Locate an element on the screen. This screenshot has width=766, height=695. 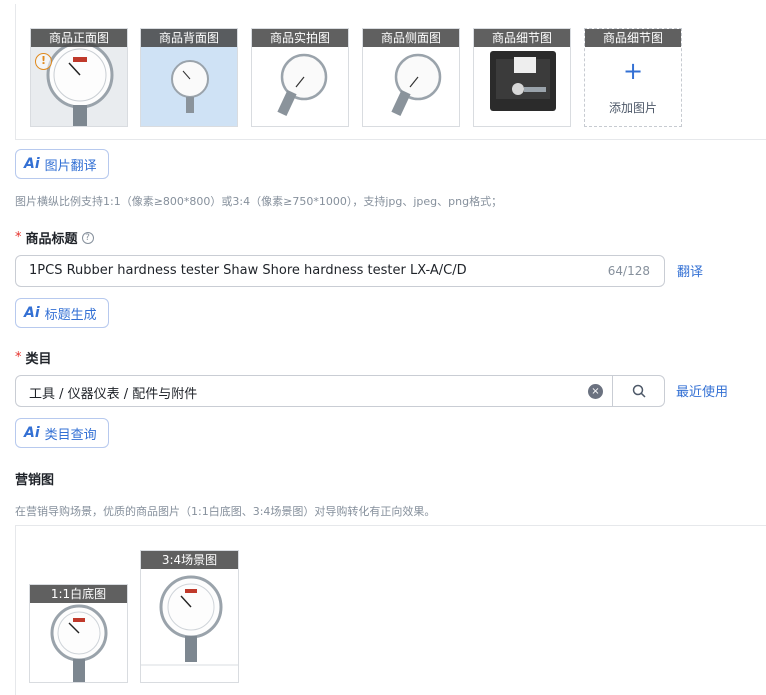
image-caption: 商品正面图 is located at coordinates (79, 38).